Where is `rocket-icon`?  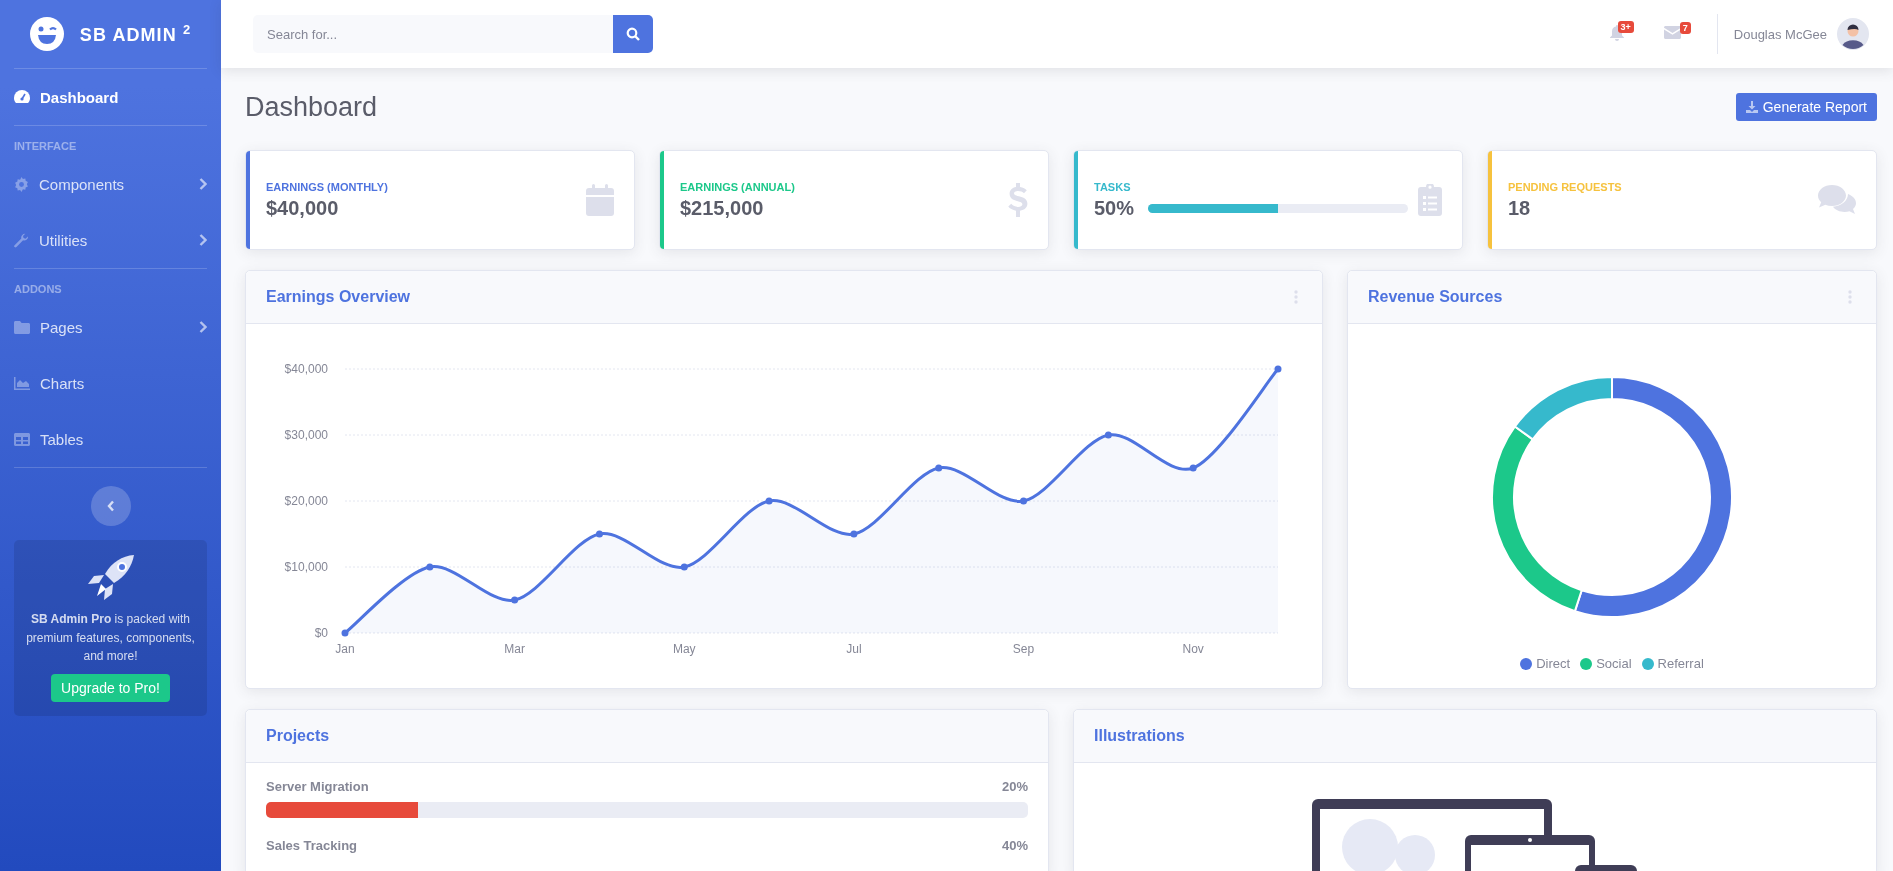 rocket-icon is located at coordinates (110, 578).